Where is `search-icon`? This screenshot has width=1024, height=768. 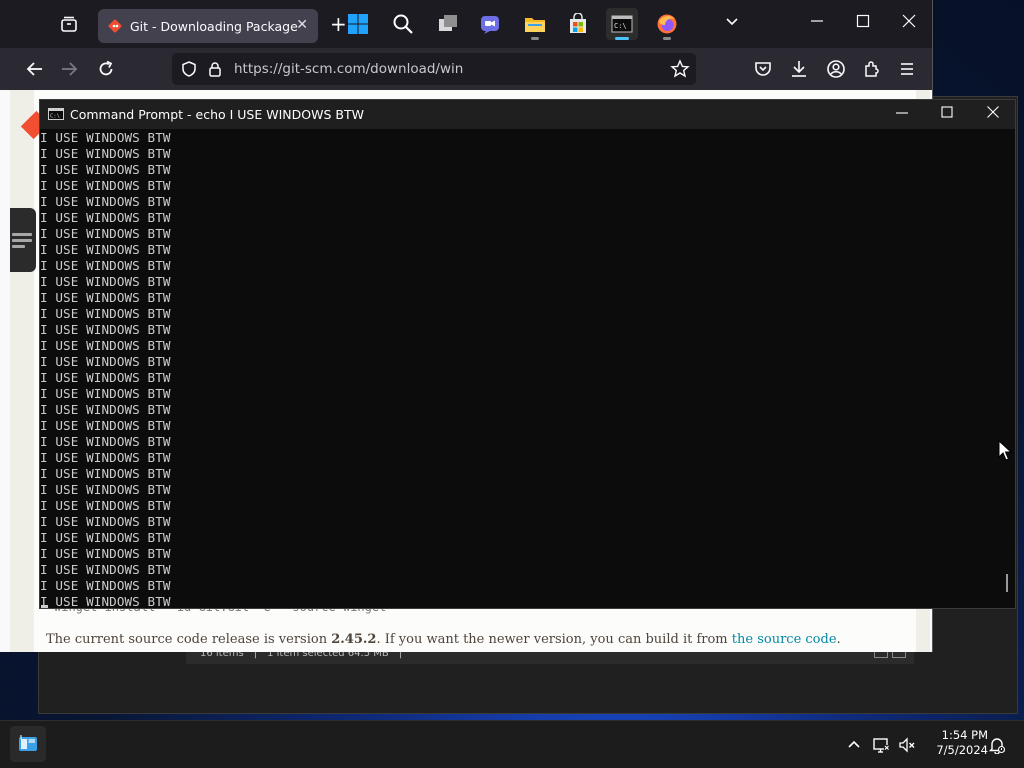
search-icon is located at coordinates (403, 24).